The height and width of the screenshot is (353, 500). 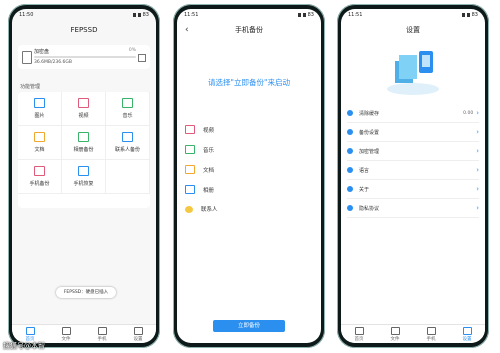 I want to click on page-title: FEPSSD, so click(x=84, y=30).